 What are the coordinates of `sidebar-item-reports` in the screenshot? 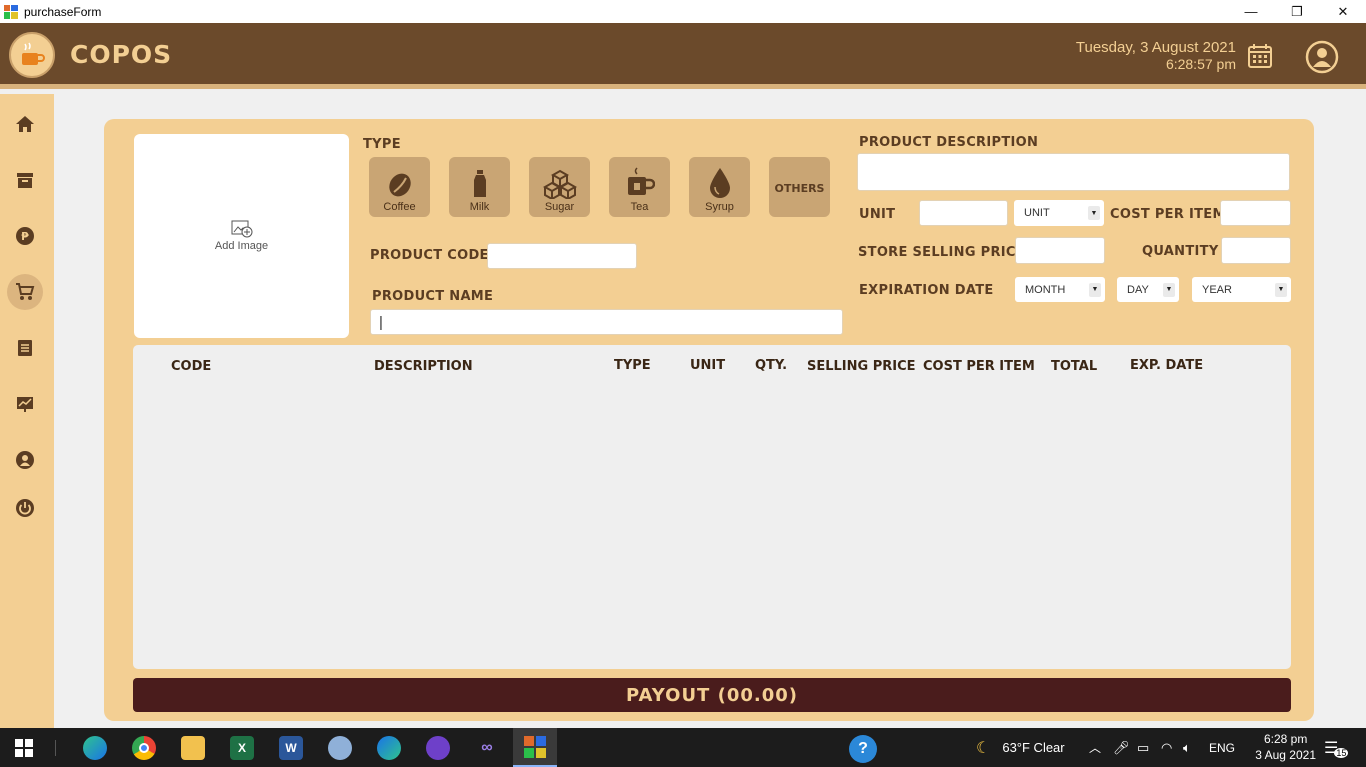 It's located at (25, 404).